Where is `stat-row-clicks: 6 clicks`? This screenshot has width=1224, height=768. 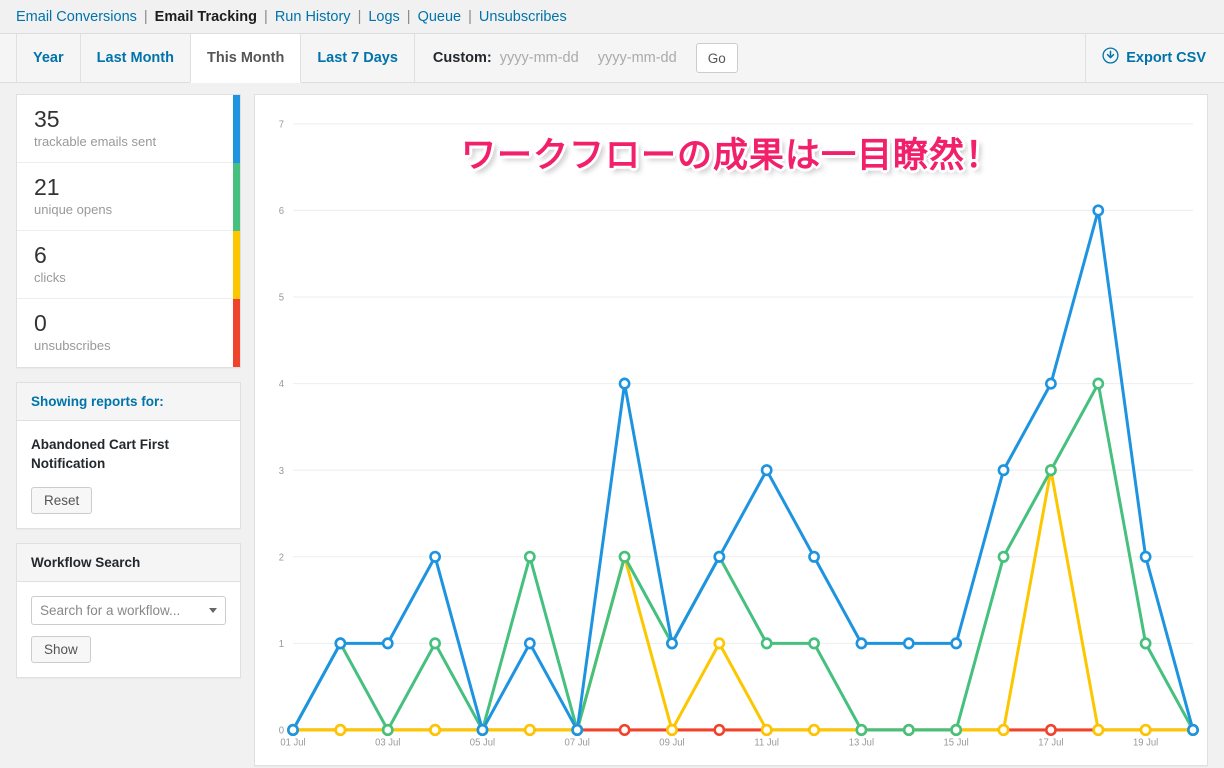 stat-row-clicks: 6 clicks is located at coordinates (125, 265).